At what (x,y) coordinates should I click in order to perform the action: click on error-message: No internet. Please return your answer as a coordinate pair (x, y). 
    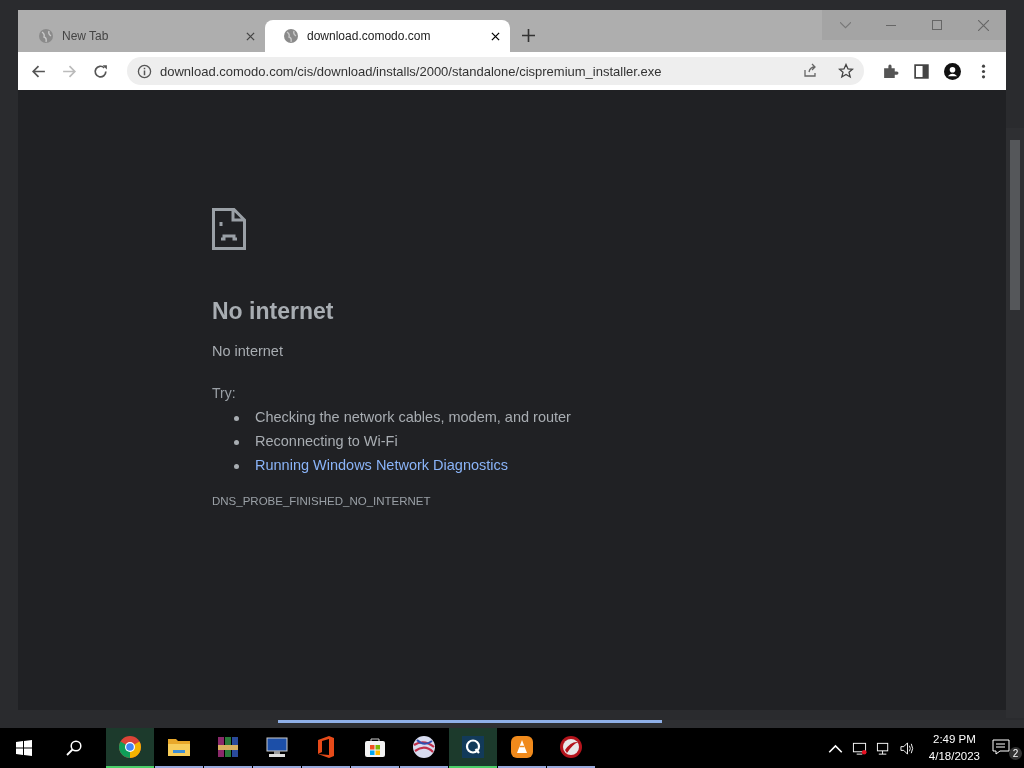
    Looking at the image, I should click on (247, 351).